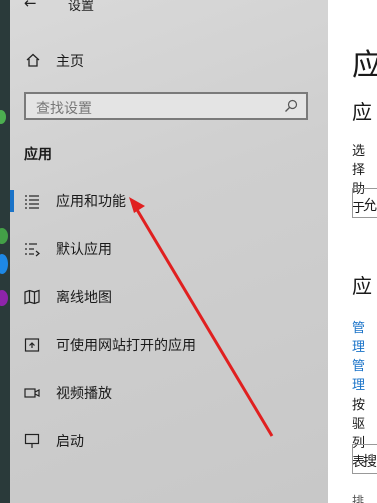 The image size is (377, 503). I want to click on nav-label: 可使用网站打开的应用, so click(126, 346).